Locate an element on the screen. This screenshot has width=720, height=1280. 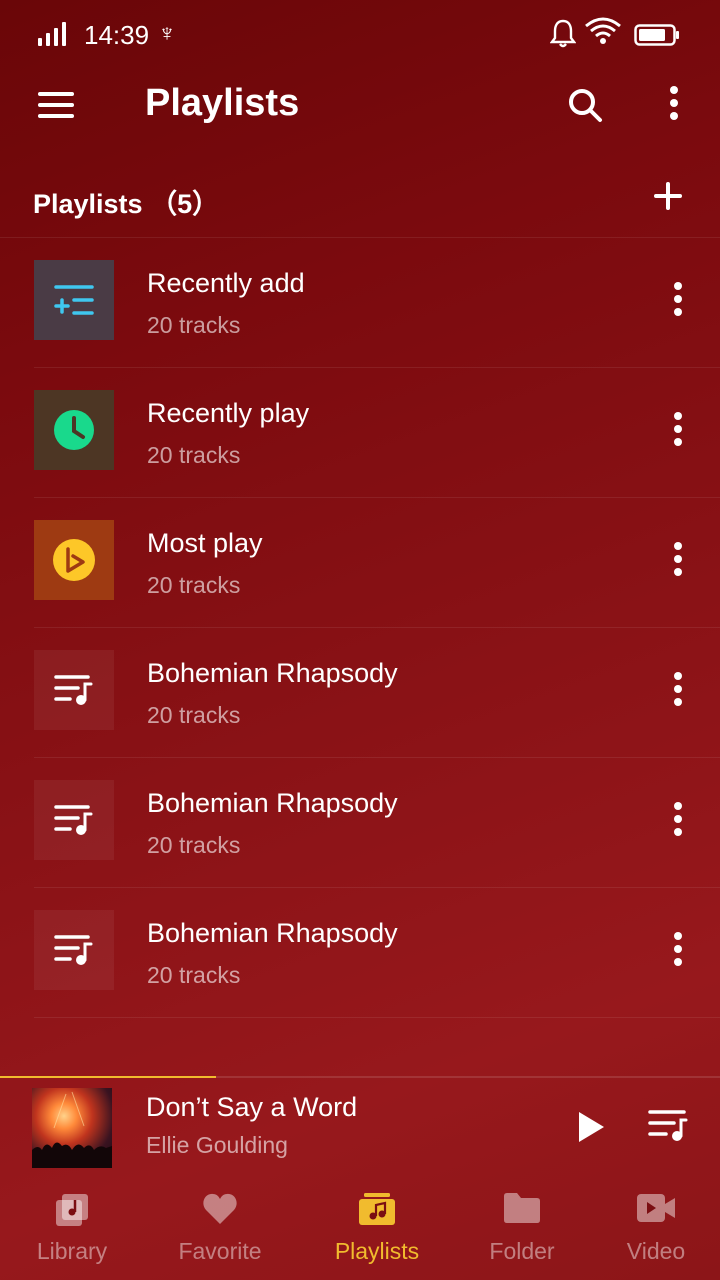
album-art is located at coordinates (72, 1128).